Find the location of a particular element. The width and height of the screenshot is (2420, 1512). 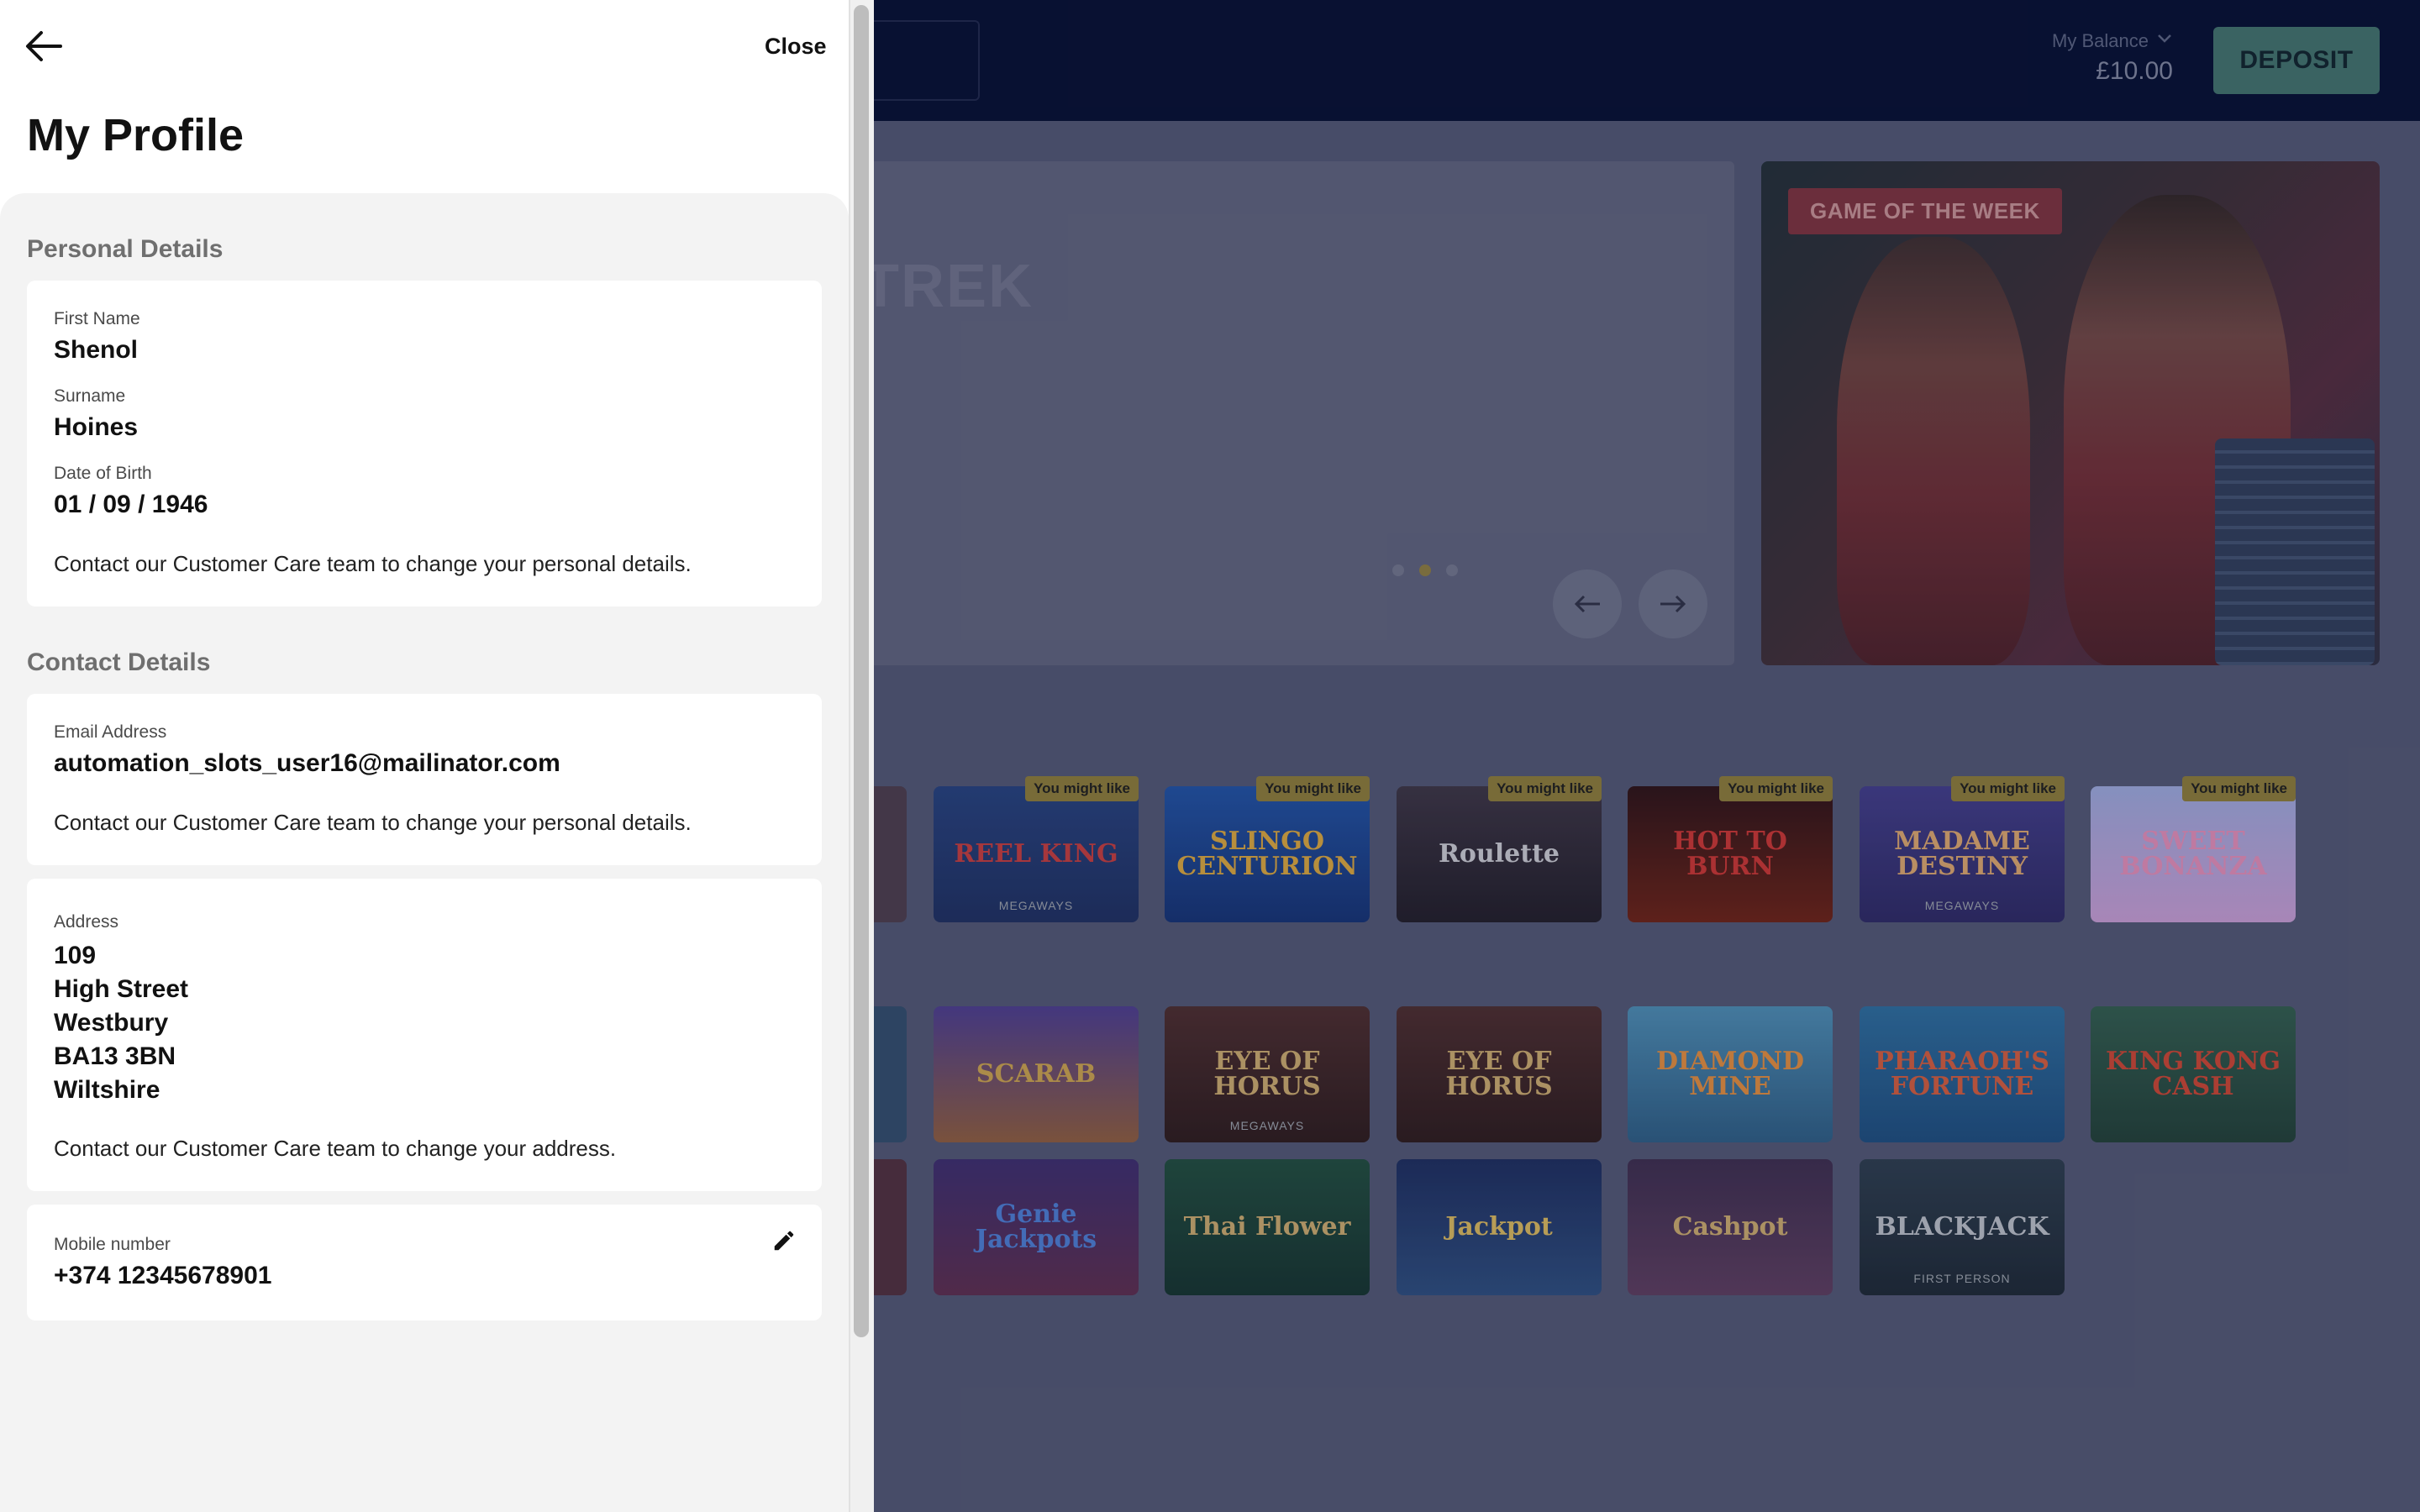

back-arrow-icon is located at coordinates (43, 46).